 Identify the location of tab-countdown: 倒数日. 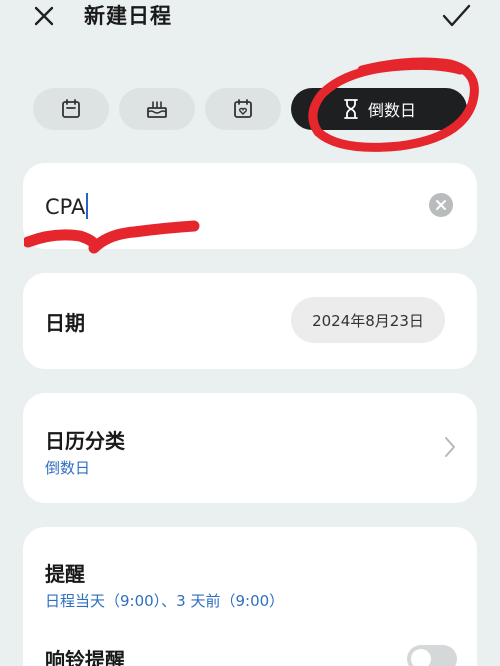
(379, 109).